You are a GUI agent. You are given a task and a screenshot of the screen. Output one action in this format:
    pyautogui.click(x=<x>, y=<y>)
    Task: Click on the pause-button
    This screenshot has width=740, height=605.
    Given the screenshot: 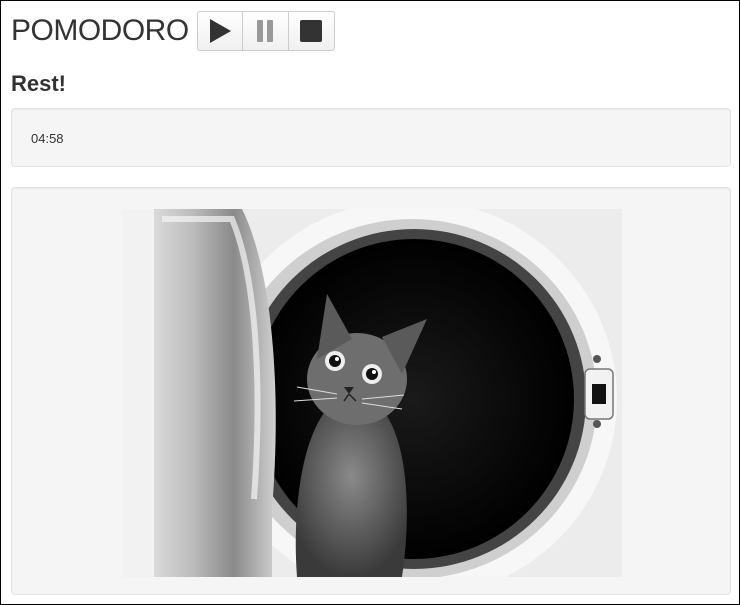 What is the action you would take?
    pyautogui.click(x=265, y=31)
    